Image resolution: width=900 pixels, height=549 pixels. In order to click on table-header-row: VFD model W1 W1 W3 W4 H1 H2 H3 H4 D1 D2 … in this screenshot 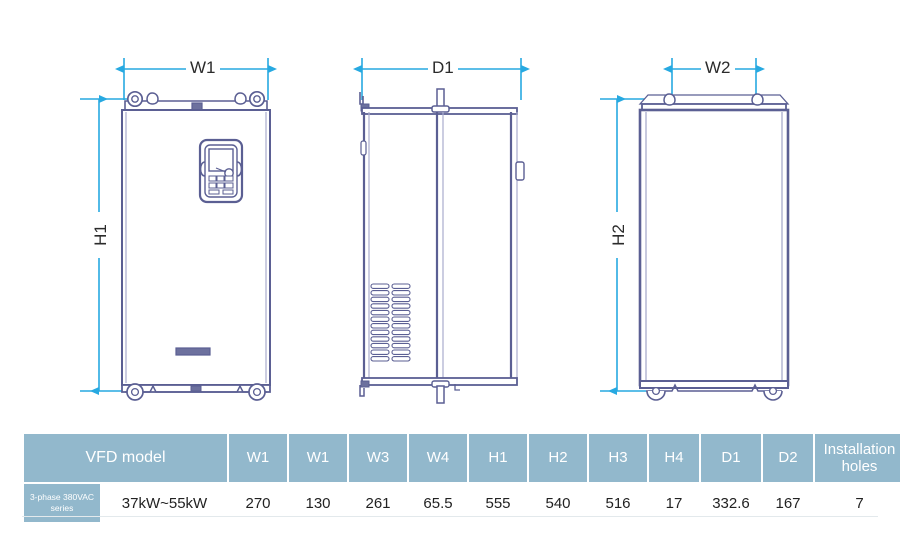, I will do `click(462, 458)`.